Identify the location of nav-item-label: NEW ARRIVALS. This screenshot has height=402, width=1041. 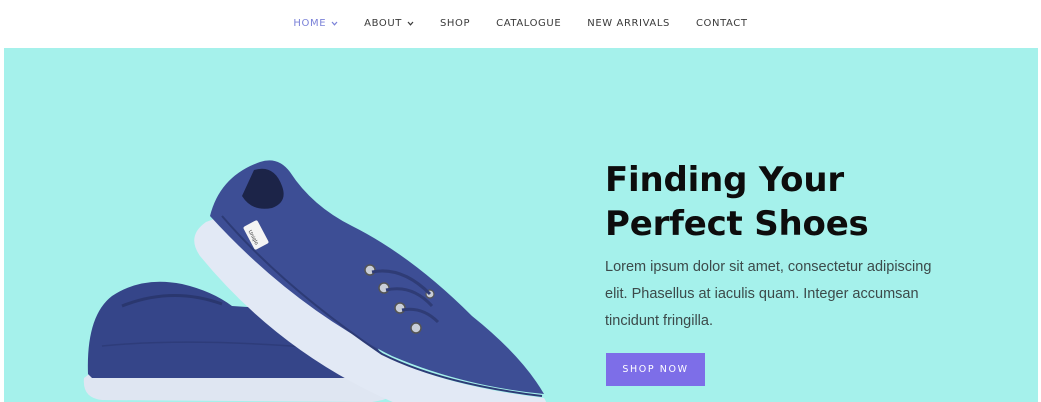
(628, 23).